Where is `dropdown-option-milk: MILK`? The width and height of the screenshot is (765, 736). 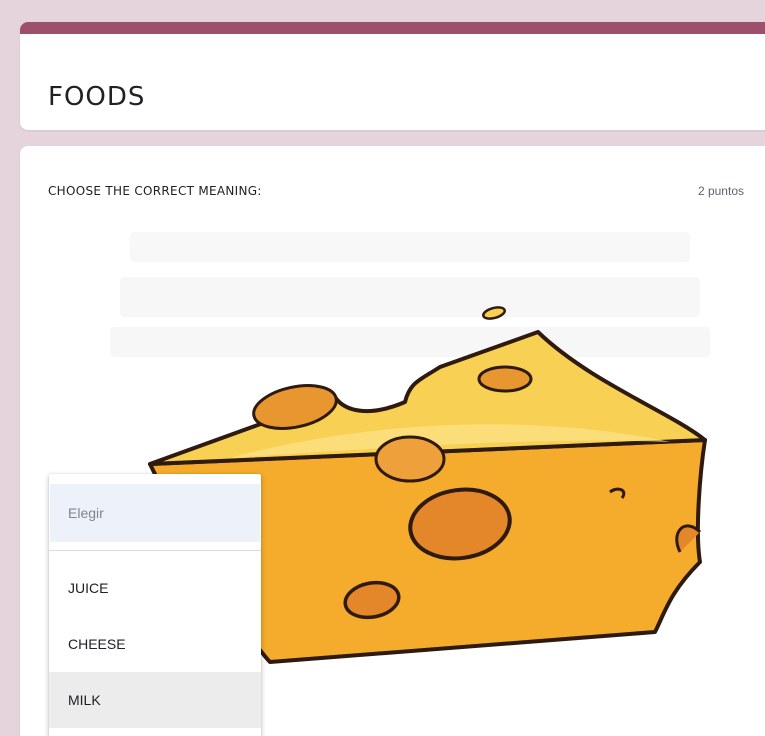
dropdown-option-milk: MILK is located at coordinates (155, 700).